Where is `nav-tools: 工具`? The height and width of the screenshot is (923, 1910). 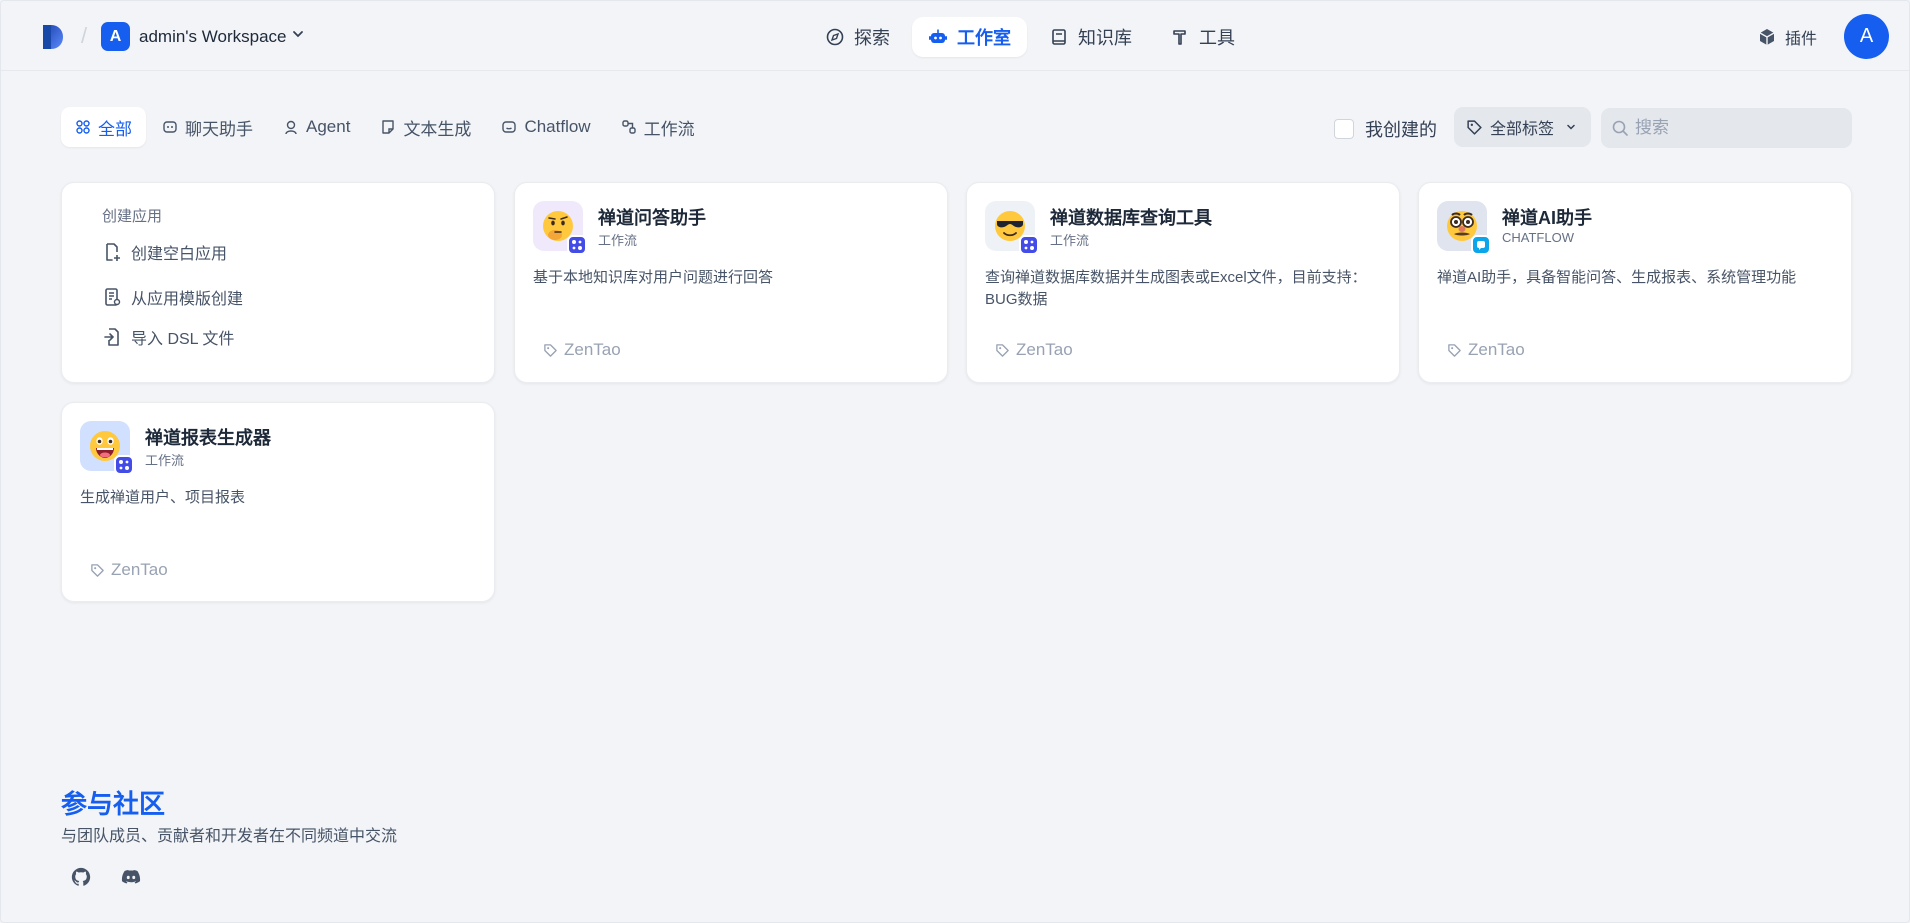
nav-tools: 工具 is located at coordinates (1202, 37).